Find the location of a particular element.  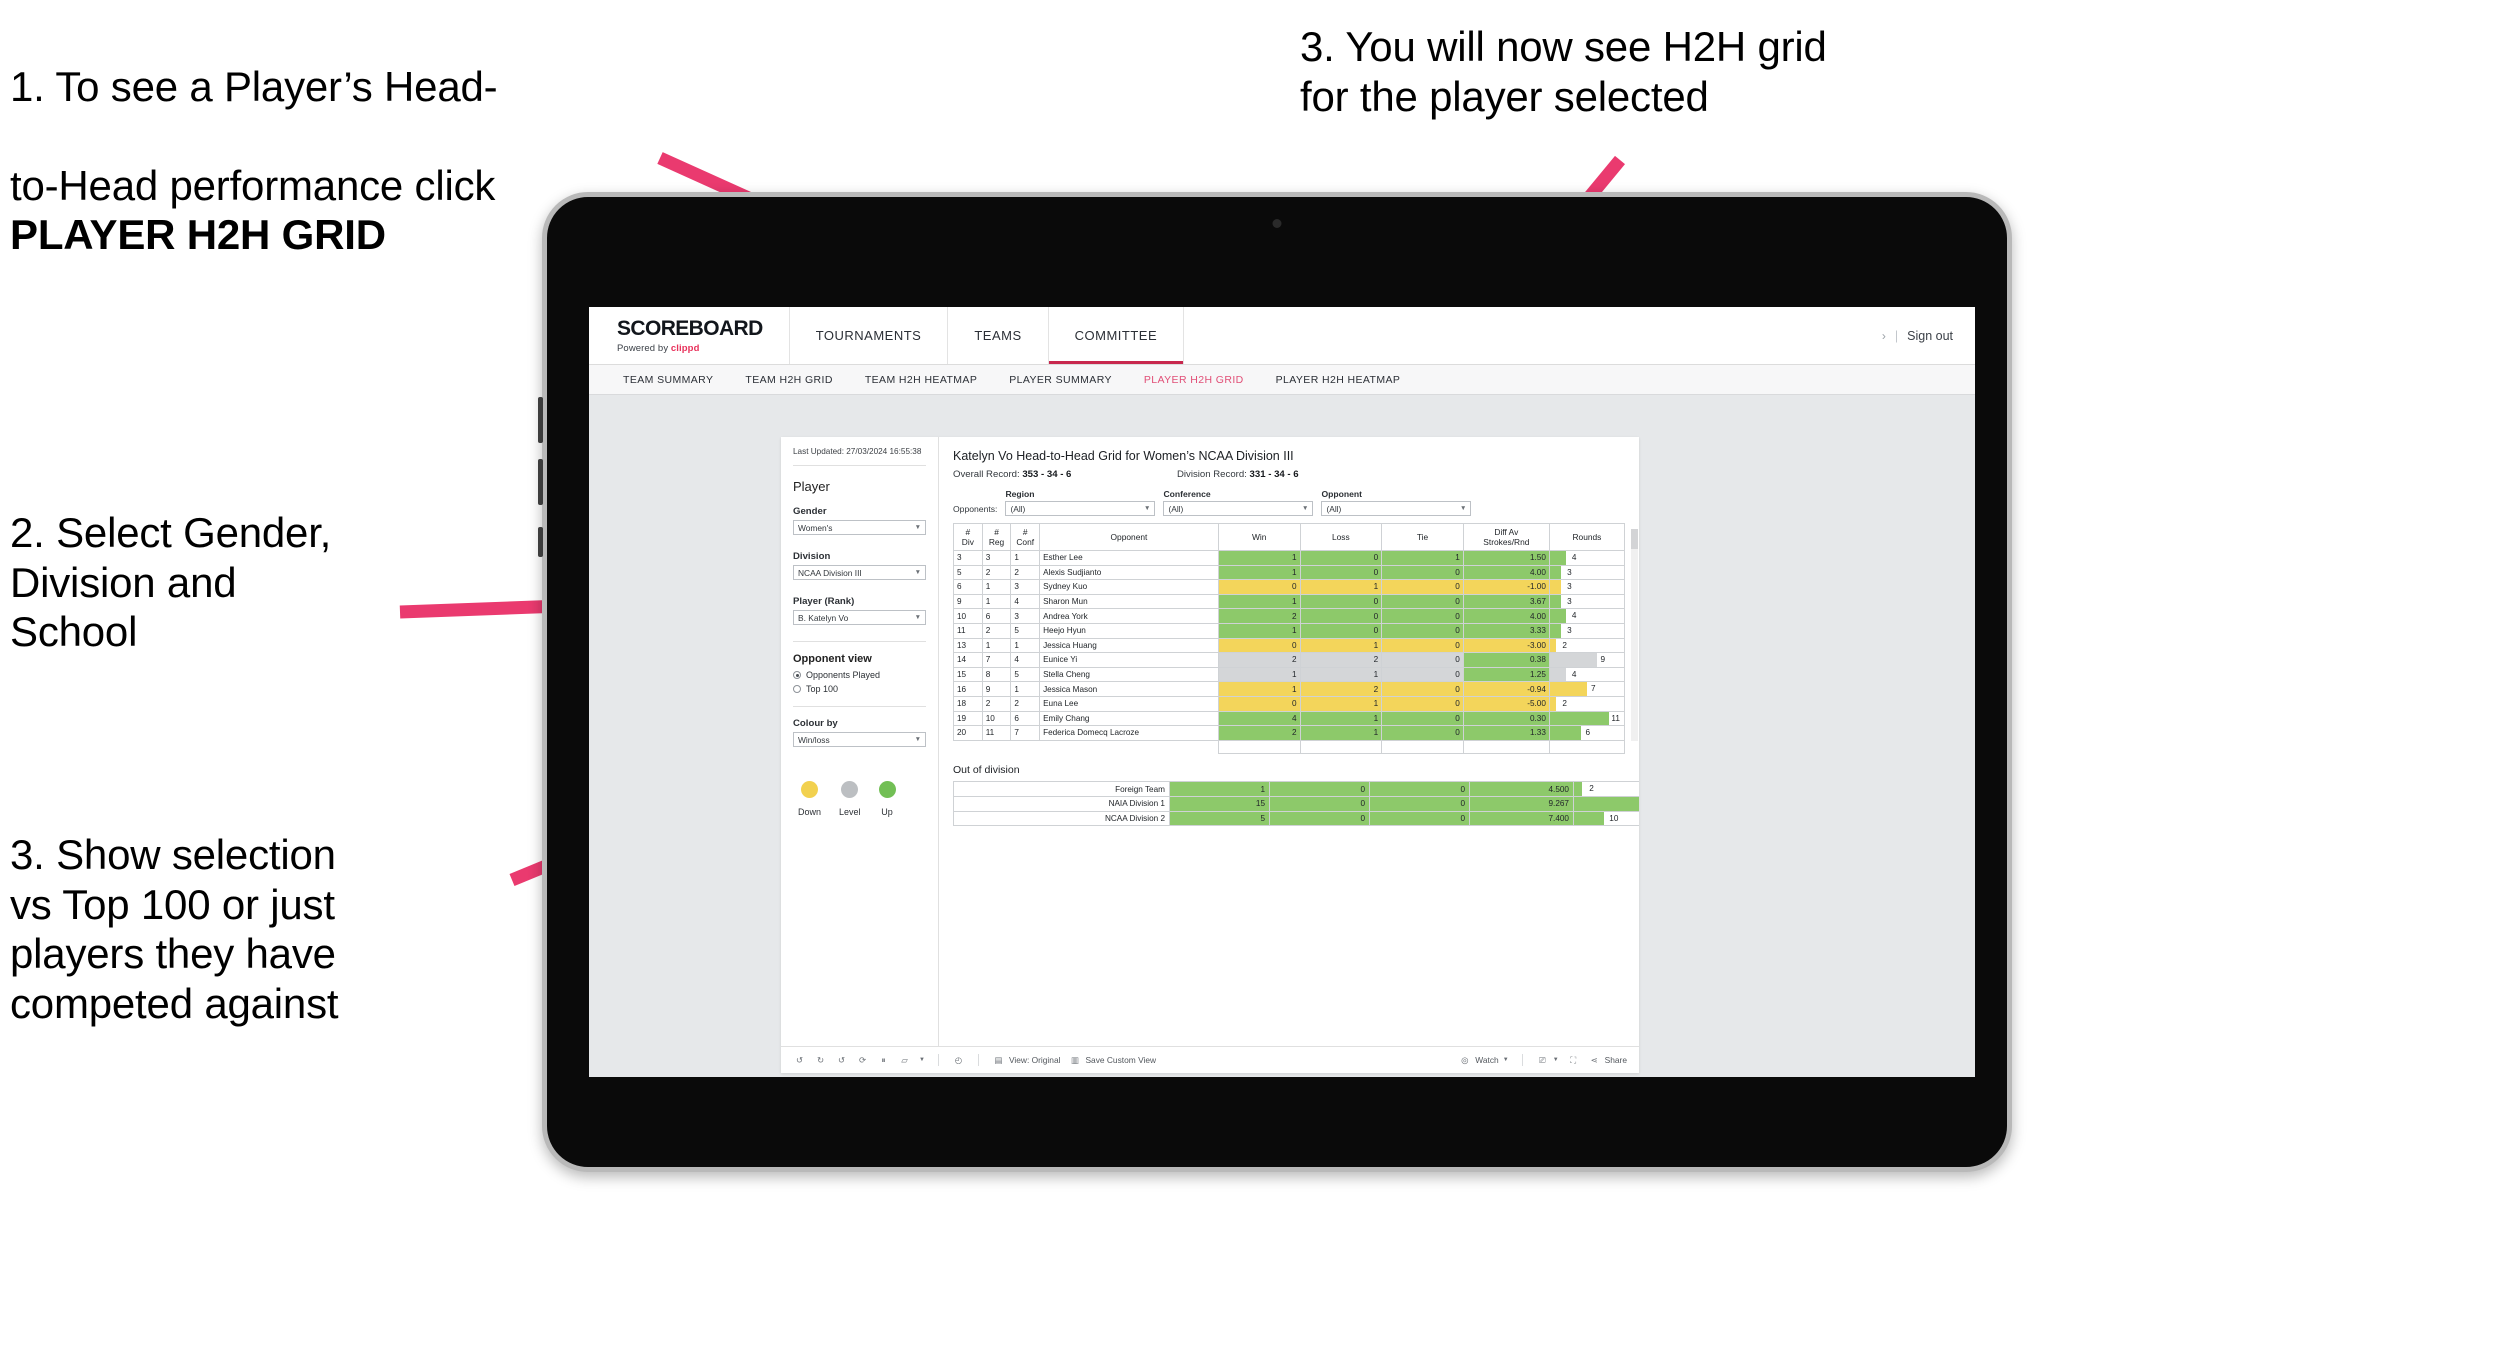

filter-conference-select: (All) ▼ is located at coordinates (1238, 508).